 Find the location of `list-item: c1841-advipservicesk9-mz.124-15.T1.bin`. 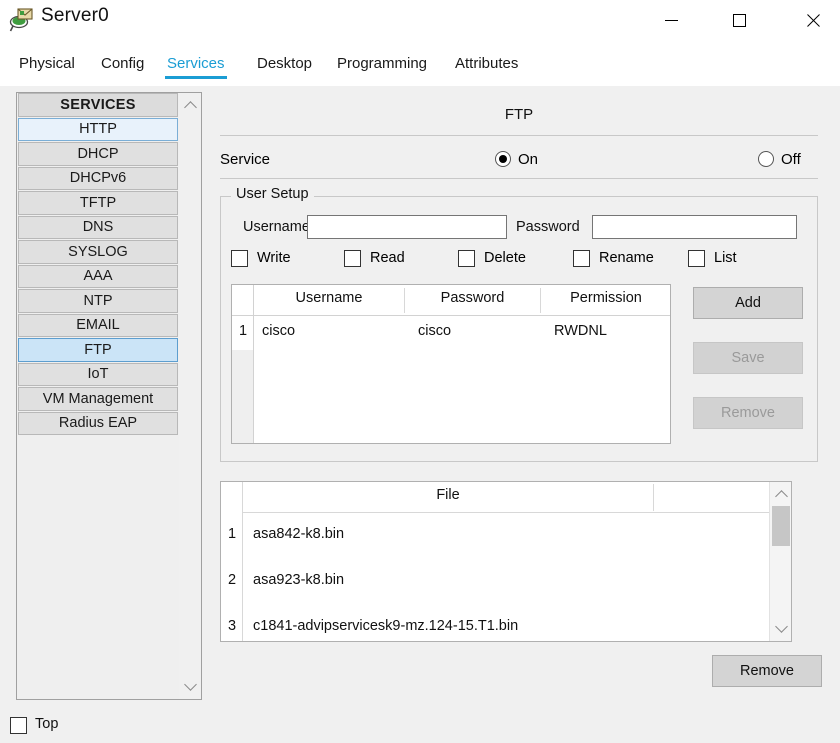

list-item: c1841-advipservicesk9-mz.124-15.T1.bin is located at coordinates (517, 628).